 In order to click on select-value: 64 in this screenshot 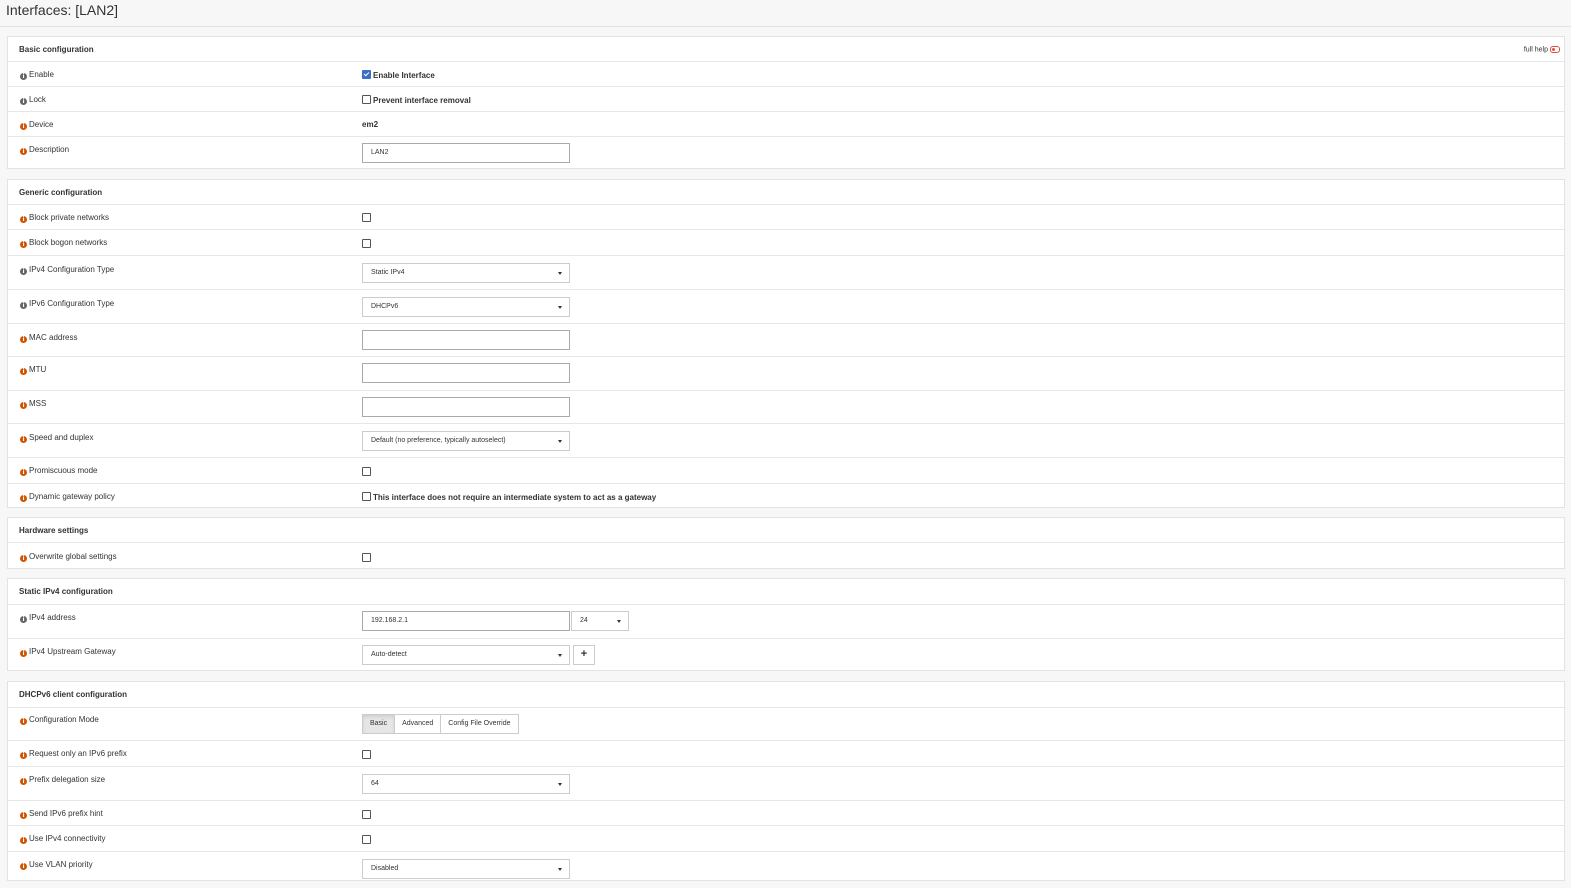, I will do `click(375, 783)`.